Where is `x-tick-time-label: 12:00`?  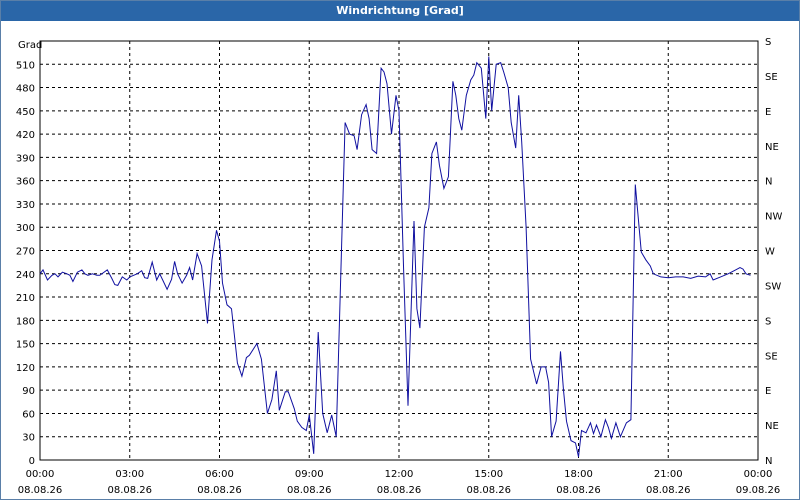
x-tick-time-label: 12:00 is located at coordinates (399, 474).